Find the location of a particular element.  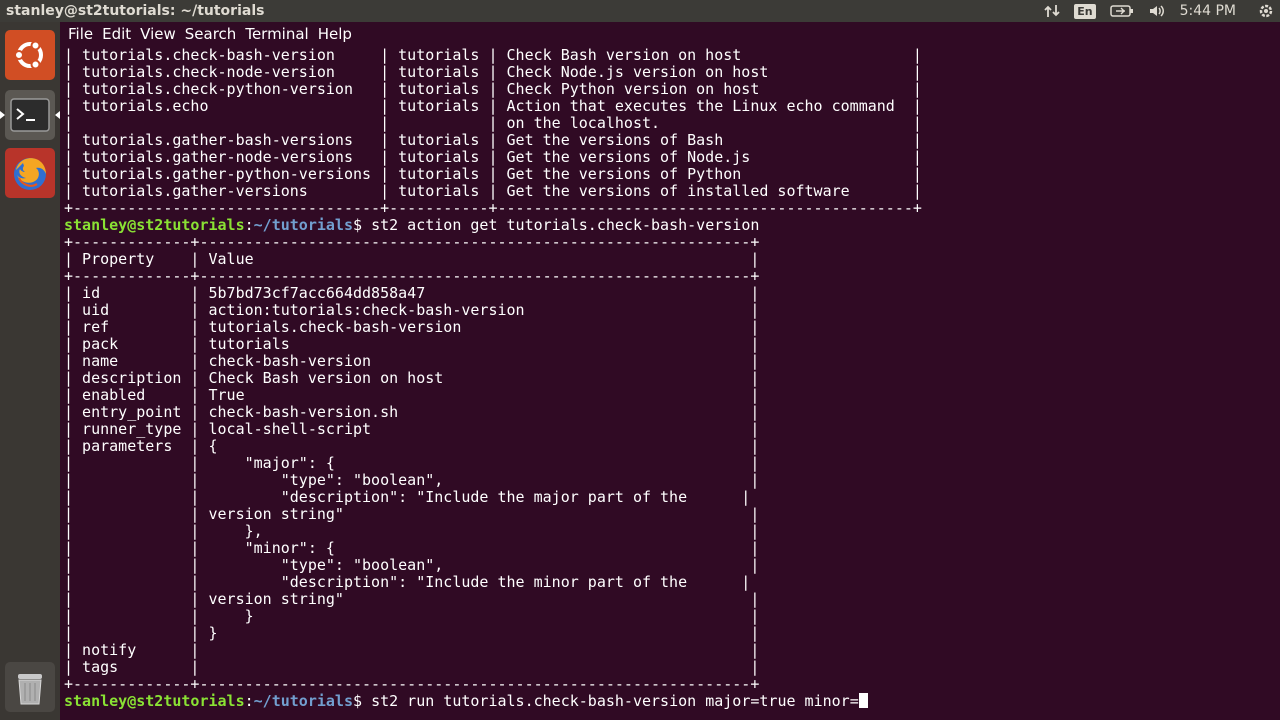

terminal-line: | tags | | is located at coordinates (412, 667).